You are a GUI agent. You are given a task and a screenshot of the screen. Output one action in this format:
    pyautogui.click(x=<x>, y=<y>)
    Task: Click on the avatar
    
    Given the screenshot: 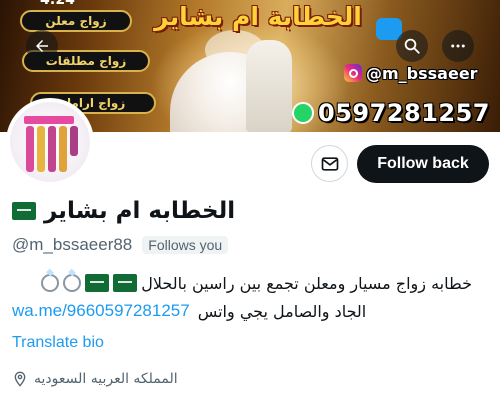 What is the action you would take?
    pyautogui.click(x=50, y=142)
    